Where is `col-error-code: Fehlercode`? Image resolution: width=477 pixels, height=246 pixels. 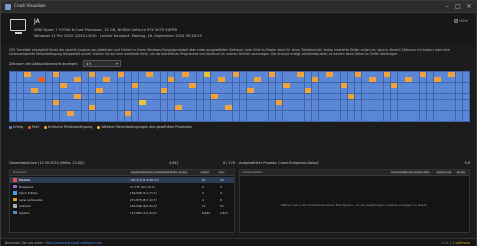
col-error-code: Fehlercode is located at coordinates (444, 172).